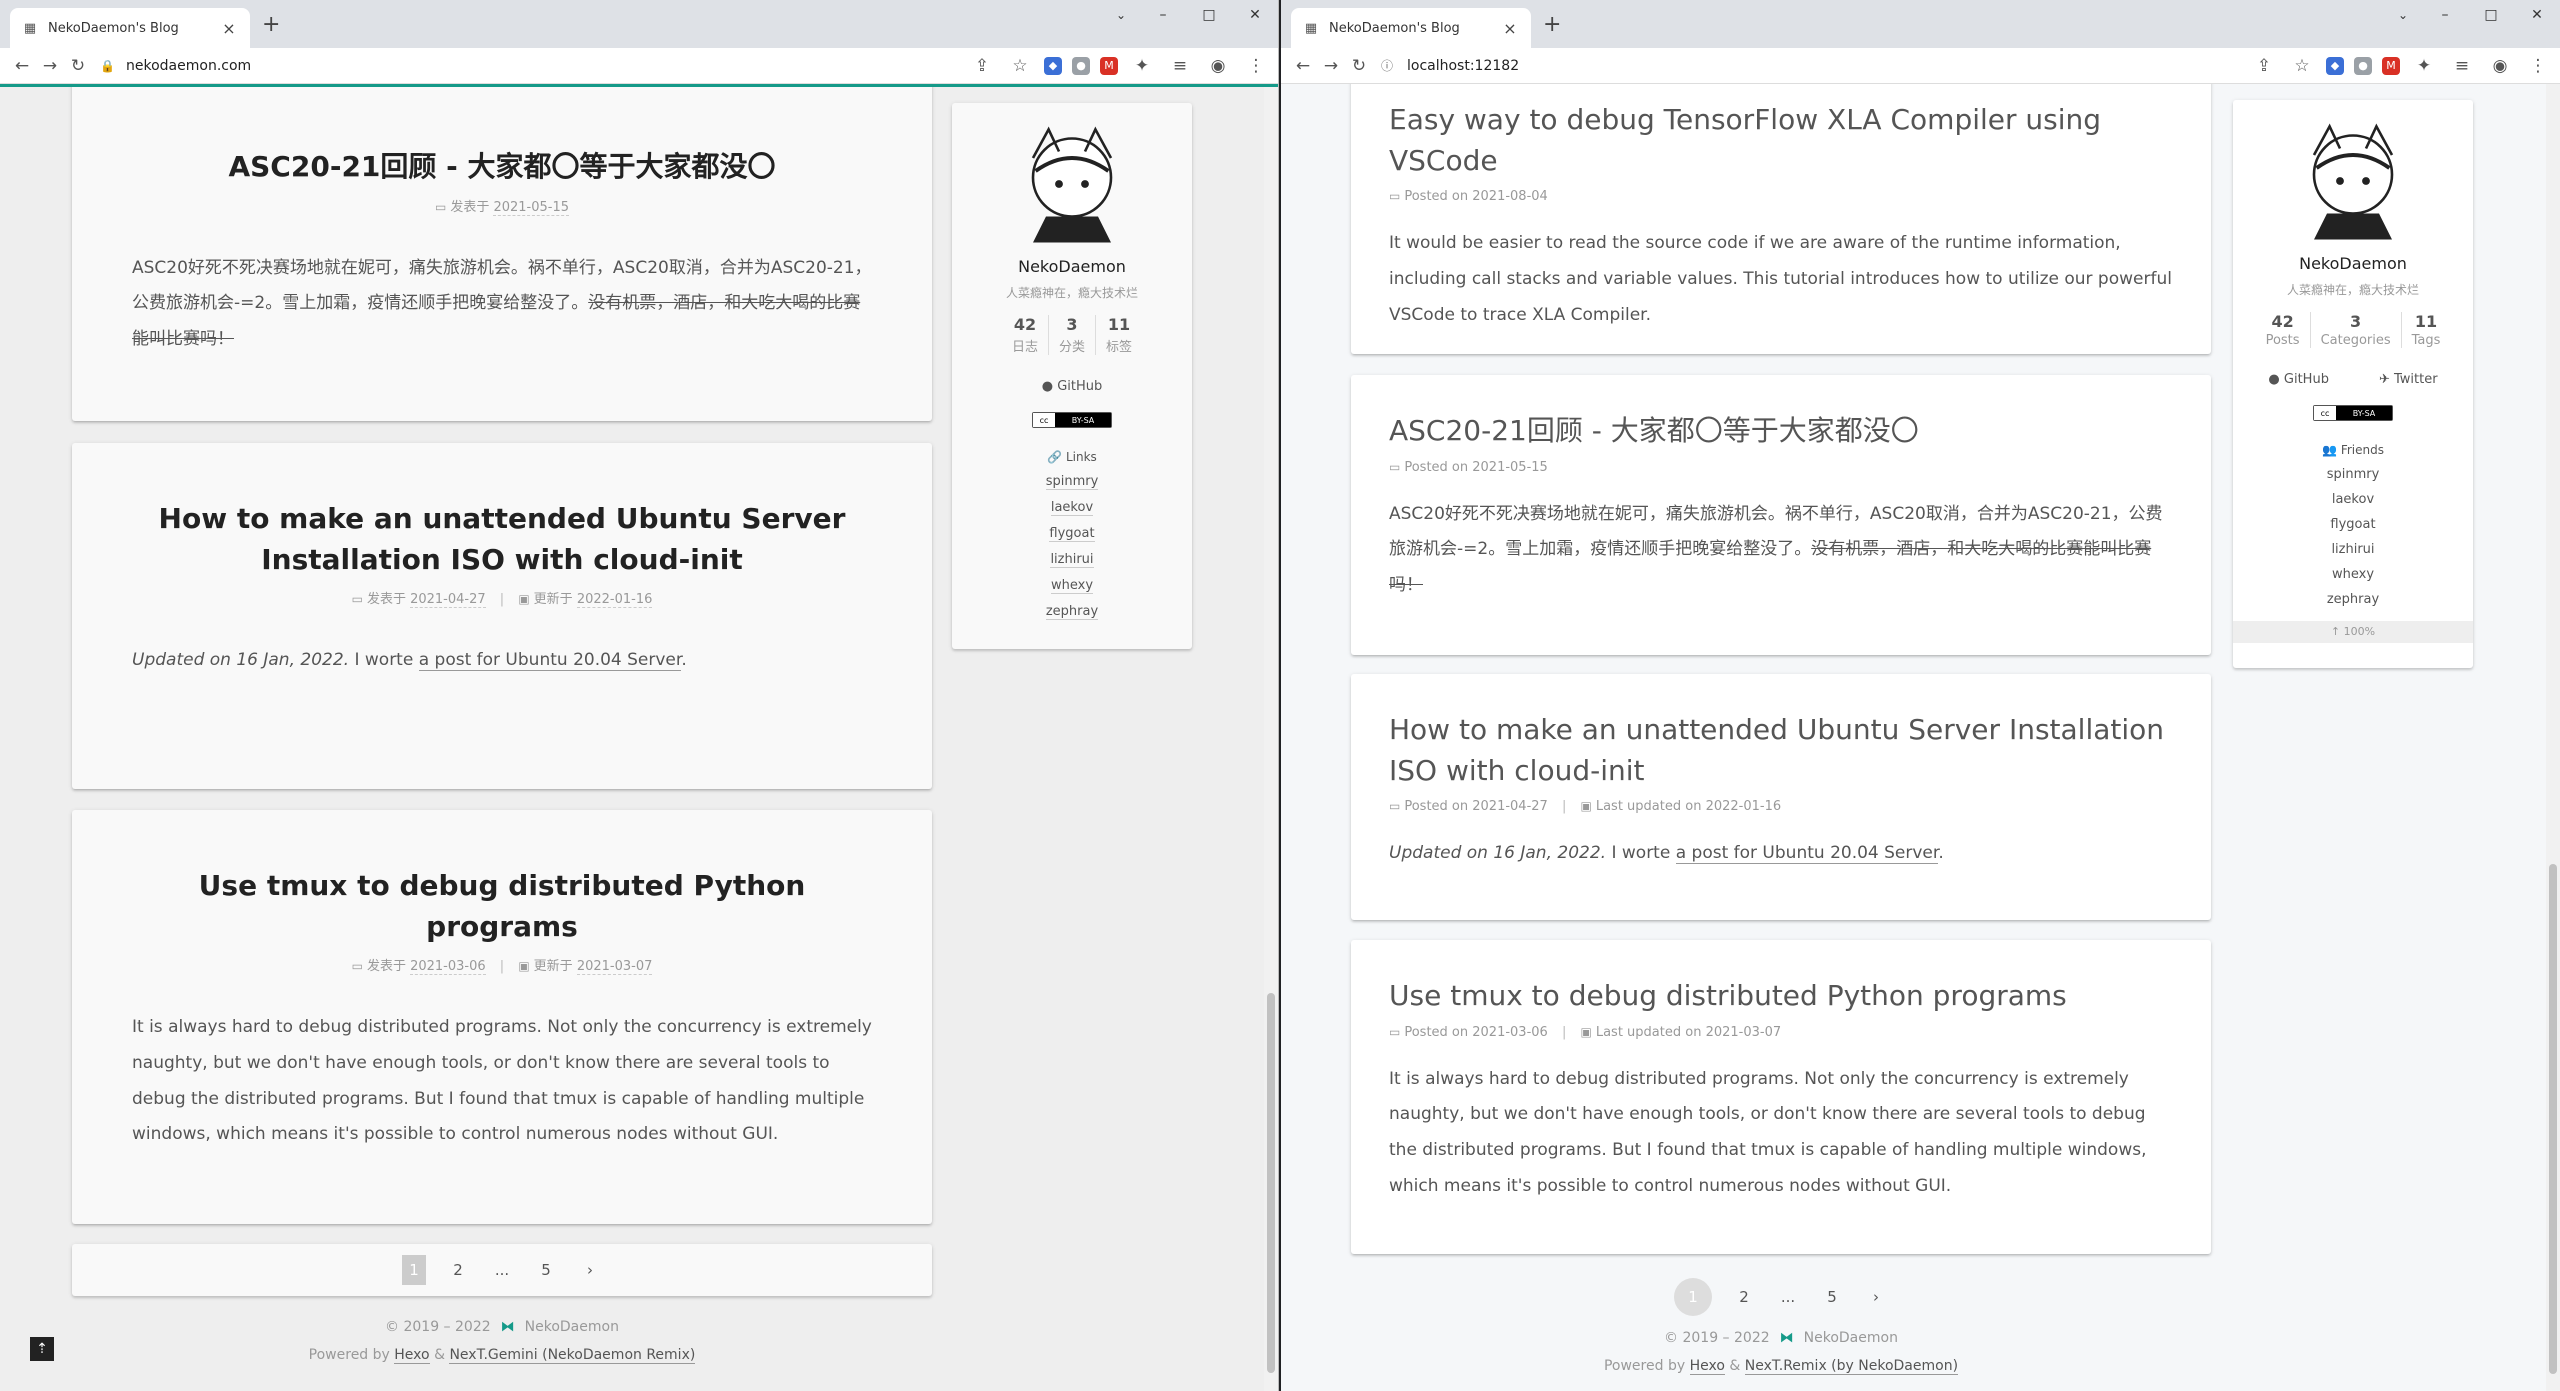  I want to click on lock-icon: 🔒, so click(110, 66).